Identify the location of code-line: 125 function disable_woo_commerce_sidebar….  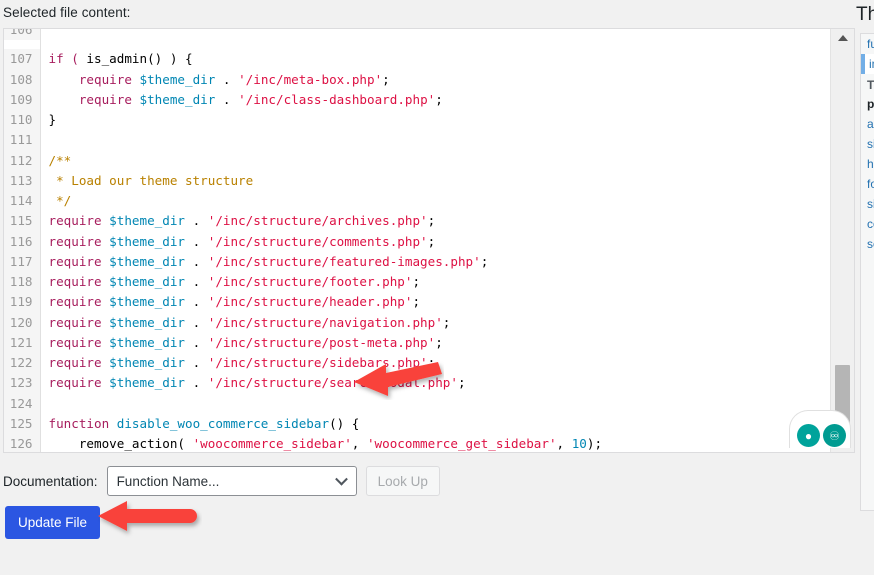
(417, 423).